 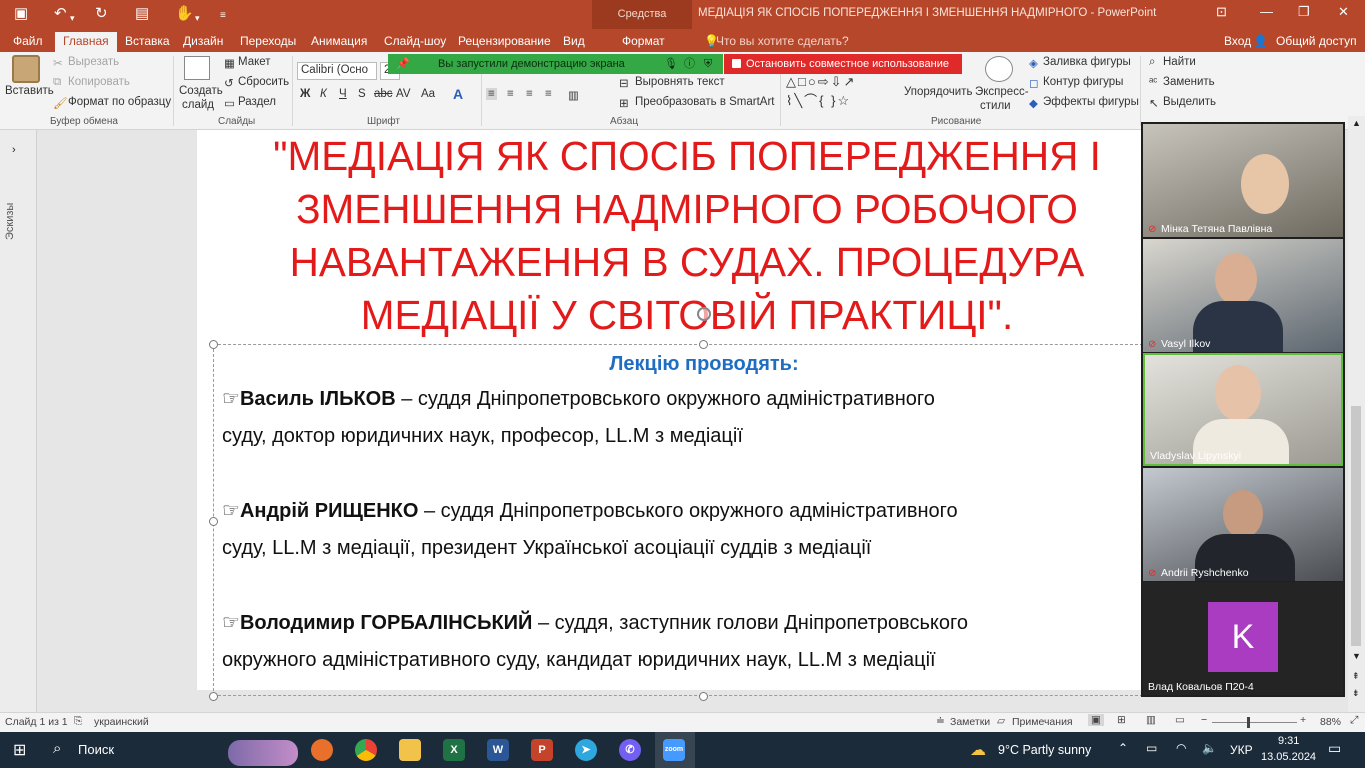 I want to click on find-button: Найти, so click(x=1179, y=62).